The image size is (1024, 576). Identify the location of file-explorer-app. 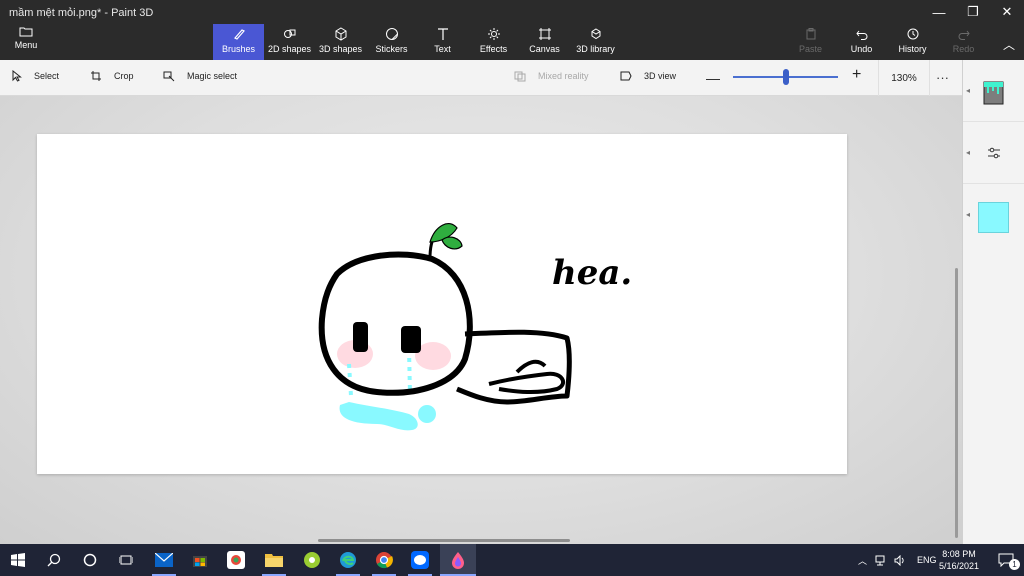
(274, 560).